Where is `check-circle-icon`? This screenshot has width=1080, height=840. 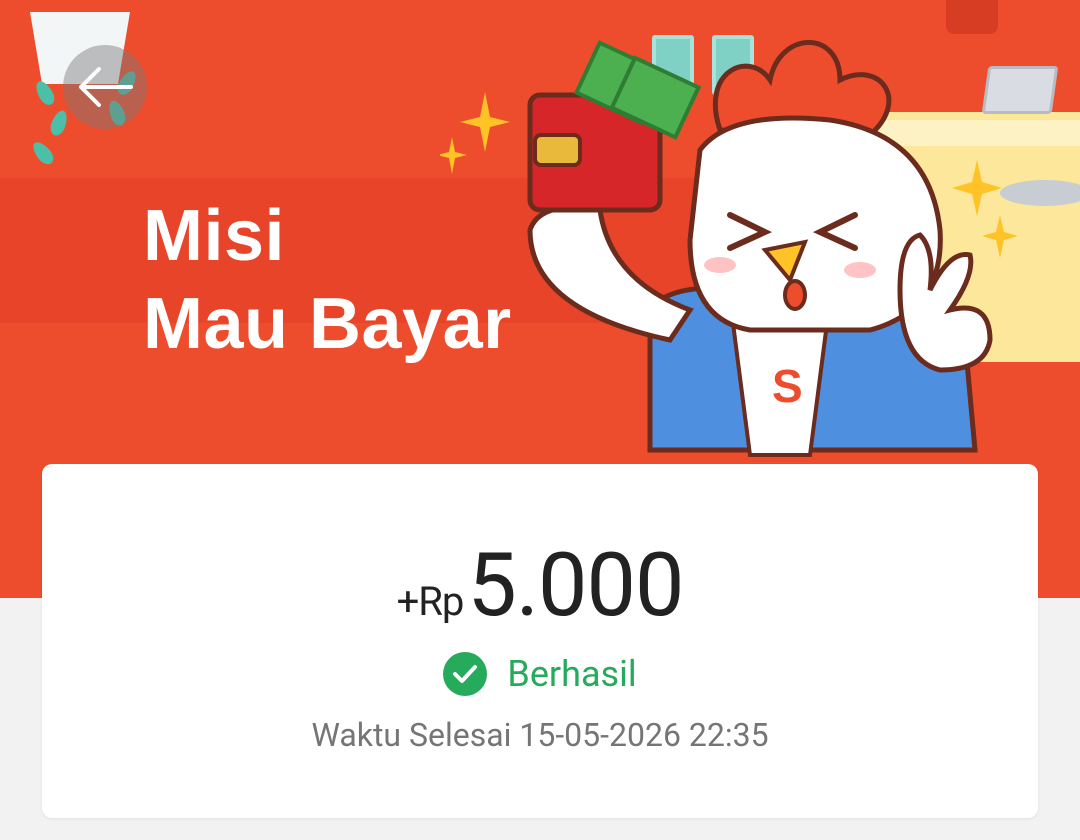 check-circle-icon is located at coordinates (465, 674).